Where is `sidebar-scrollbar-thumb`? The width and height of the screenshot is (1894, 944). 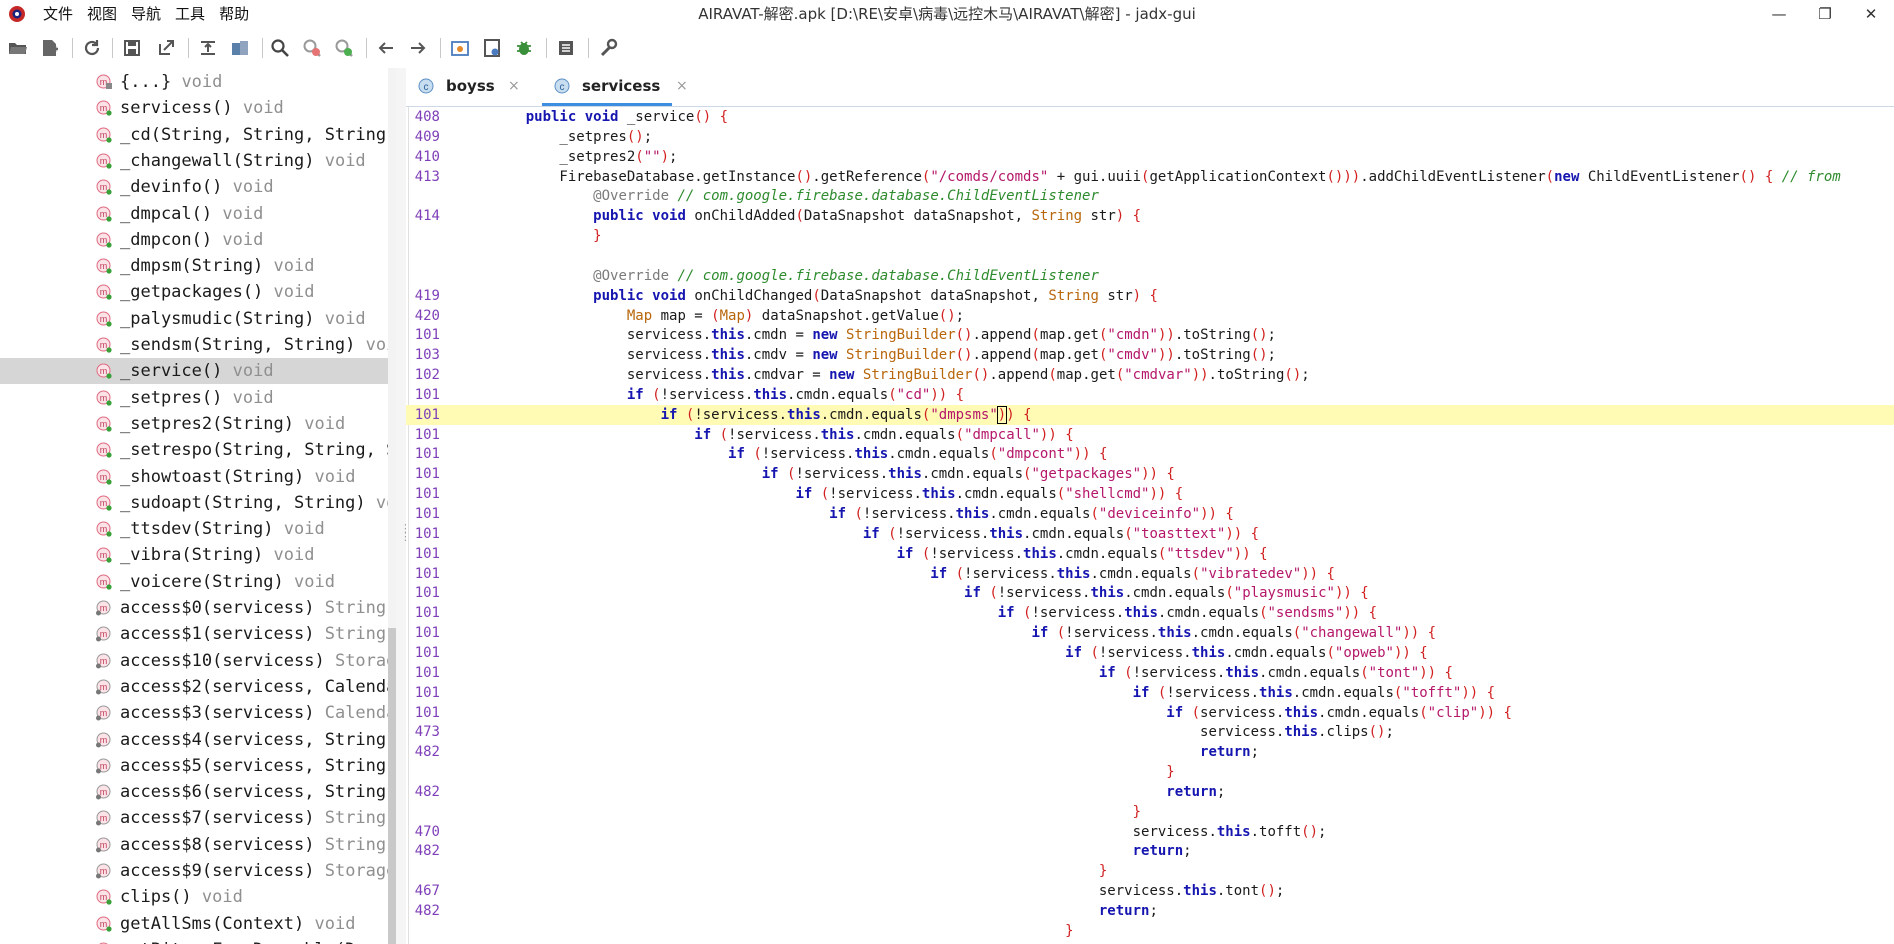
sidebar-scrollbar-thumb is located at coordinates (392, 786).